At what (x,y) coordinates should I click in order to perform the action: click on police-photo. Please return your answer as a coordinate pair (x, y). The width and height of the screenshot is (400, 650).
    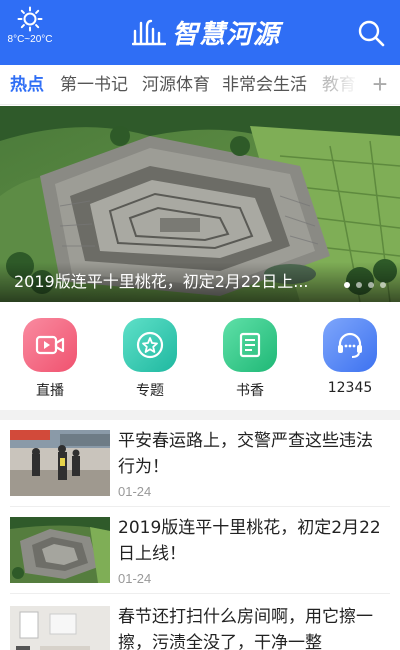
    Looking at the image, I should click on (60, 463).